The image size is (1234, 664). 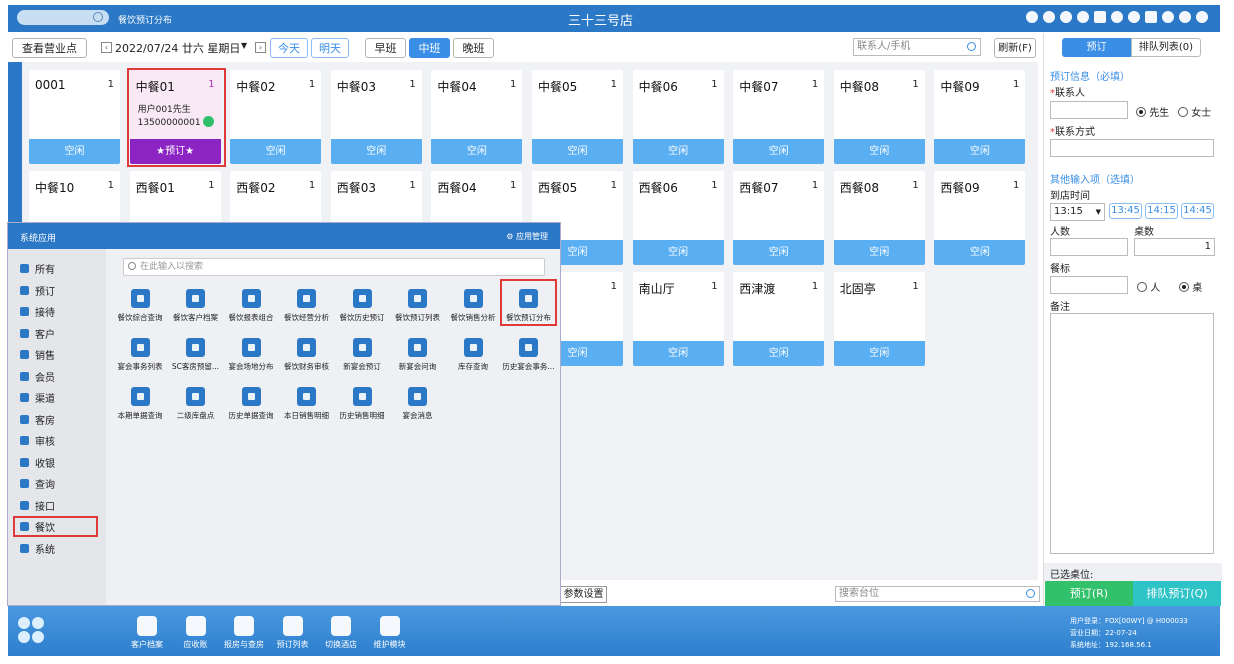 I want to click on chevron-down-icon: ▼, so click(x=244, y=45).